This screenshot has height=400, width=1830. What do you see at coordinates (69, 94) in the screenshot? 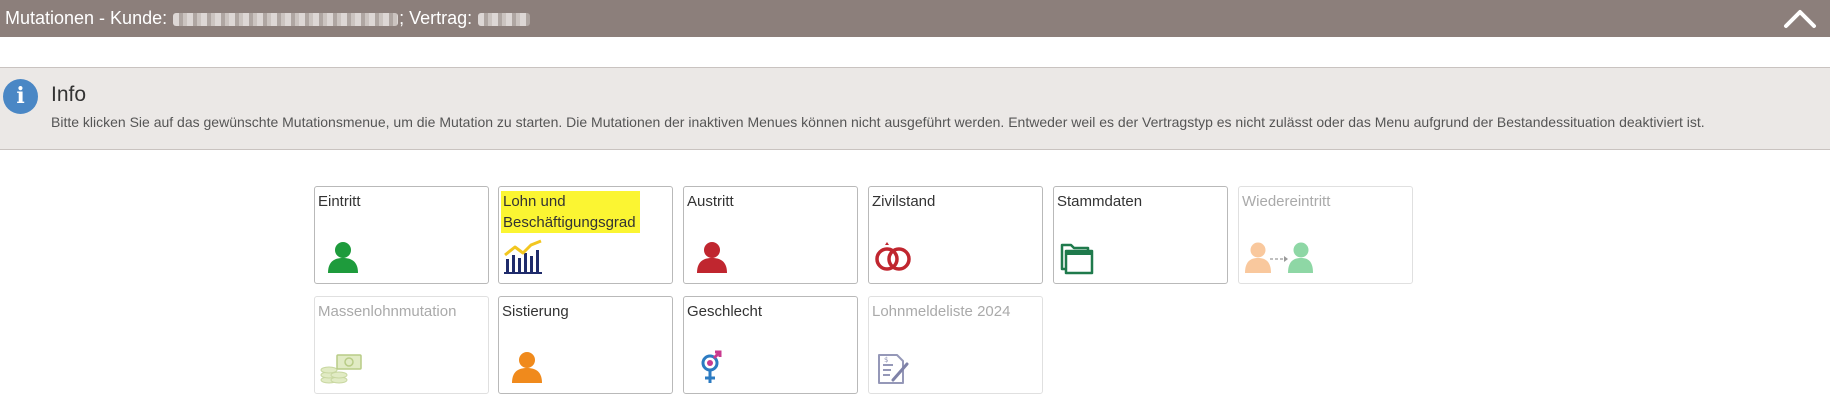
I see `info-title: Info` at bounding box center [69, 94].